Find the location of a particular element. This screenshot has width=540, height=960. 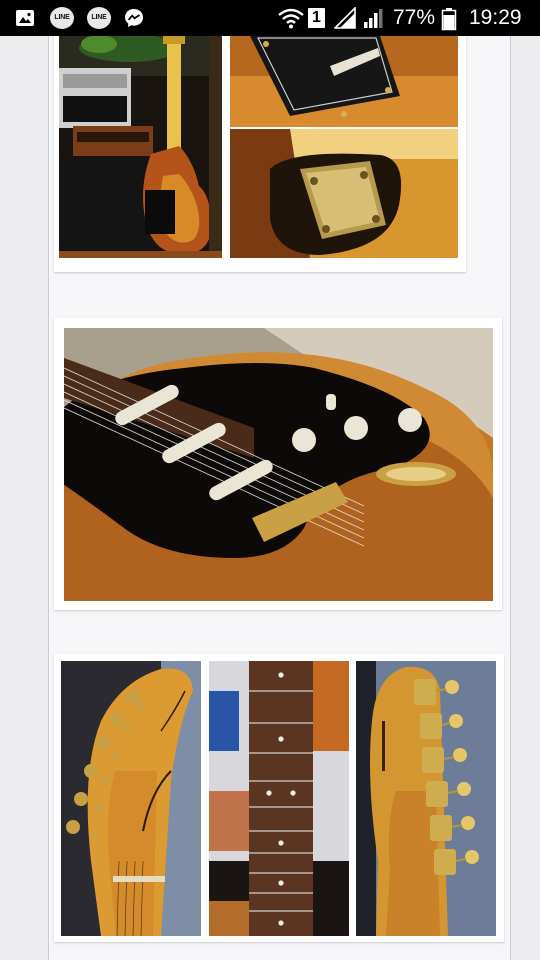

photo-amp-and-guitar-back is located at coordinates (140, 147).